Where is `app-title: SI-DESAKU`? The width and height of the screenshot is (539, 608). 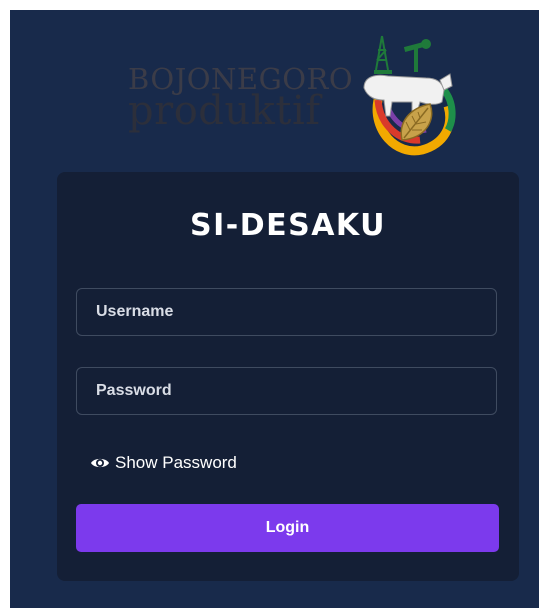 app-title: SI-DESAKU is located at coordinates (288, 225).